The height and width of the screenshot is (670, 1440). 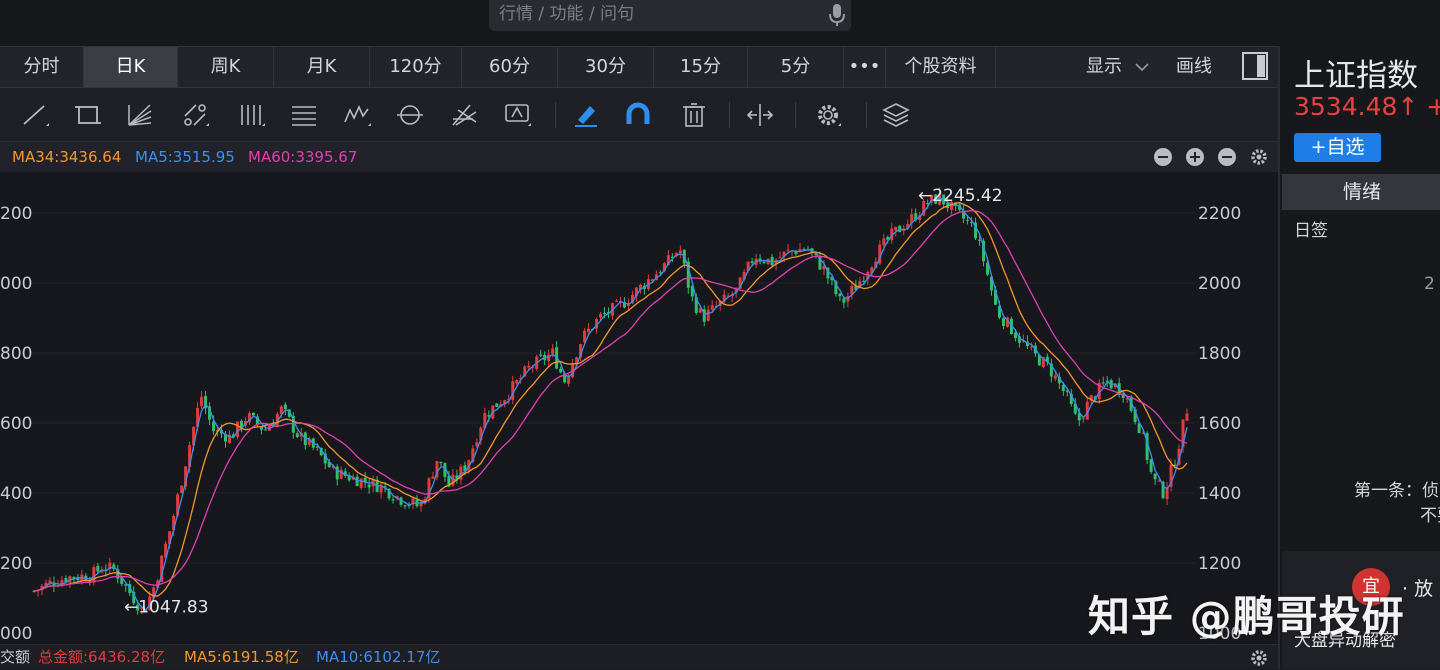 What do you see at coordinates (1367, 106) in the screenshot?
I see `index-price: 3534.48↑ +` at bounding box center [1367, 106].